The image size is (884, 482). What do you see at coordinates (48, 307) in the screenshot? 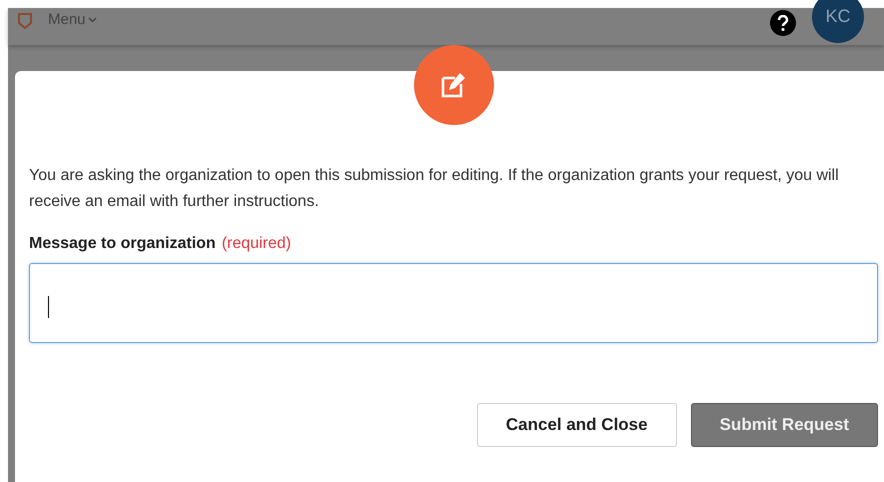
I see `text-cursor` at bounding box center [48, 307].